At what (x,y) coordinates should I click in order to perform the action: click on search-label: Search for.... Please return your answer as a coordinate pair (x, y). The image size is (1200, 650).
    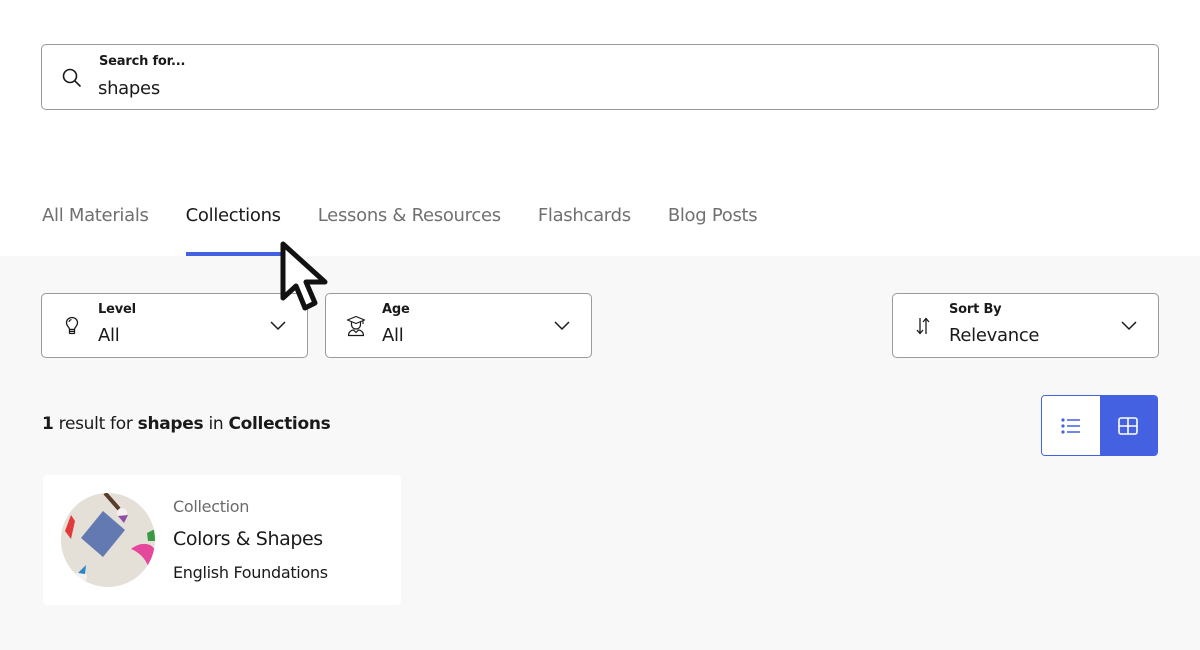
    Looking at the image, I should click on (142, 61).